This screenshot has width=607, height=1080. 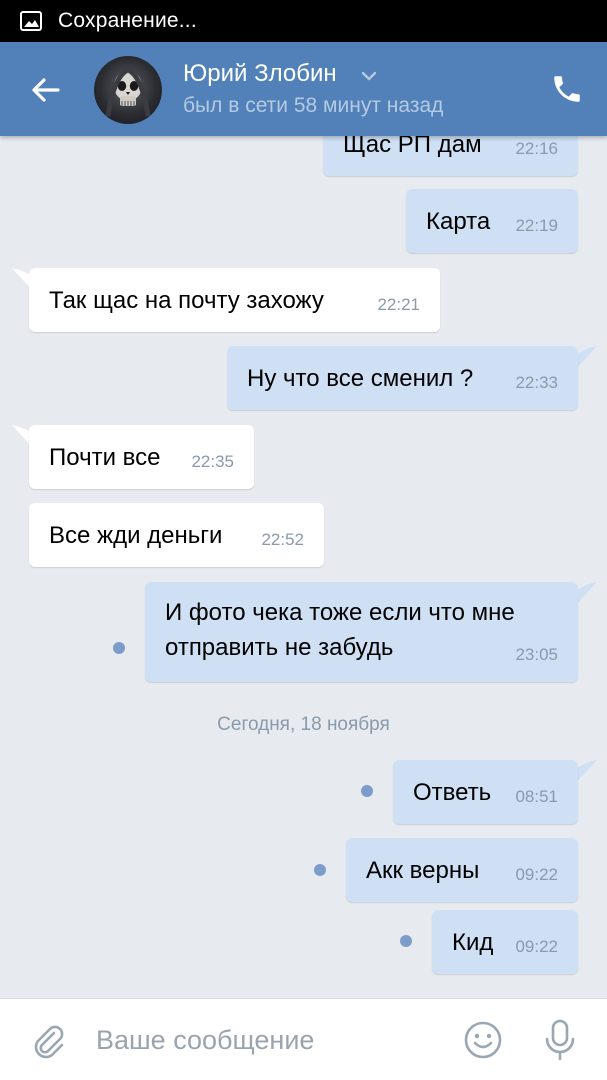 I want to click on message-incoming: Все жди деньги 22:52, so click(x=176, y=535).